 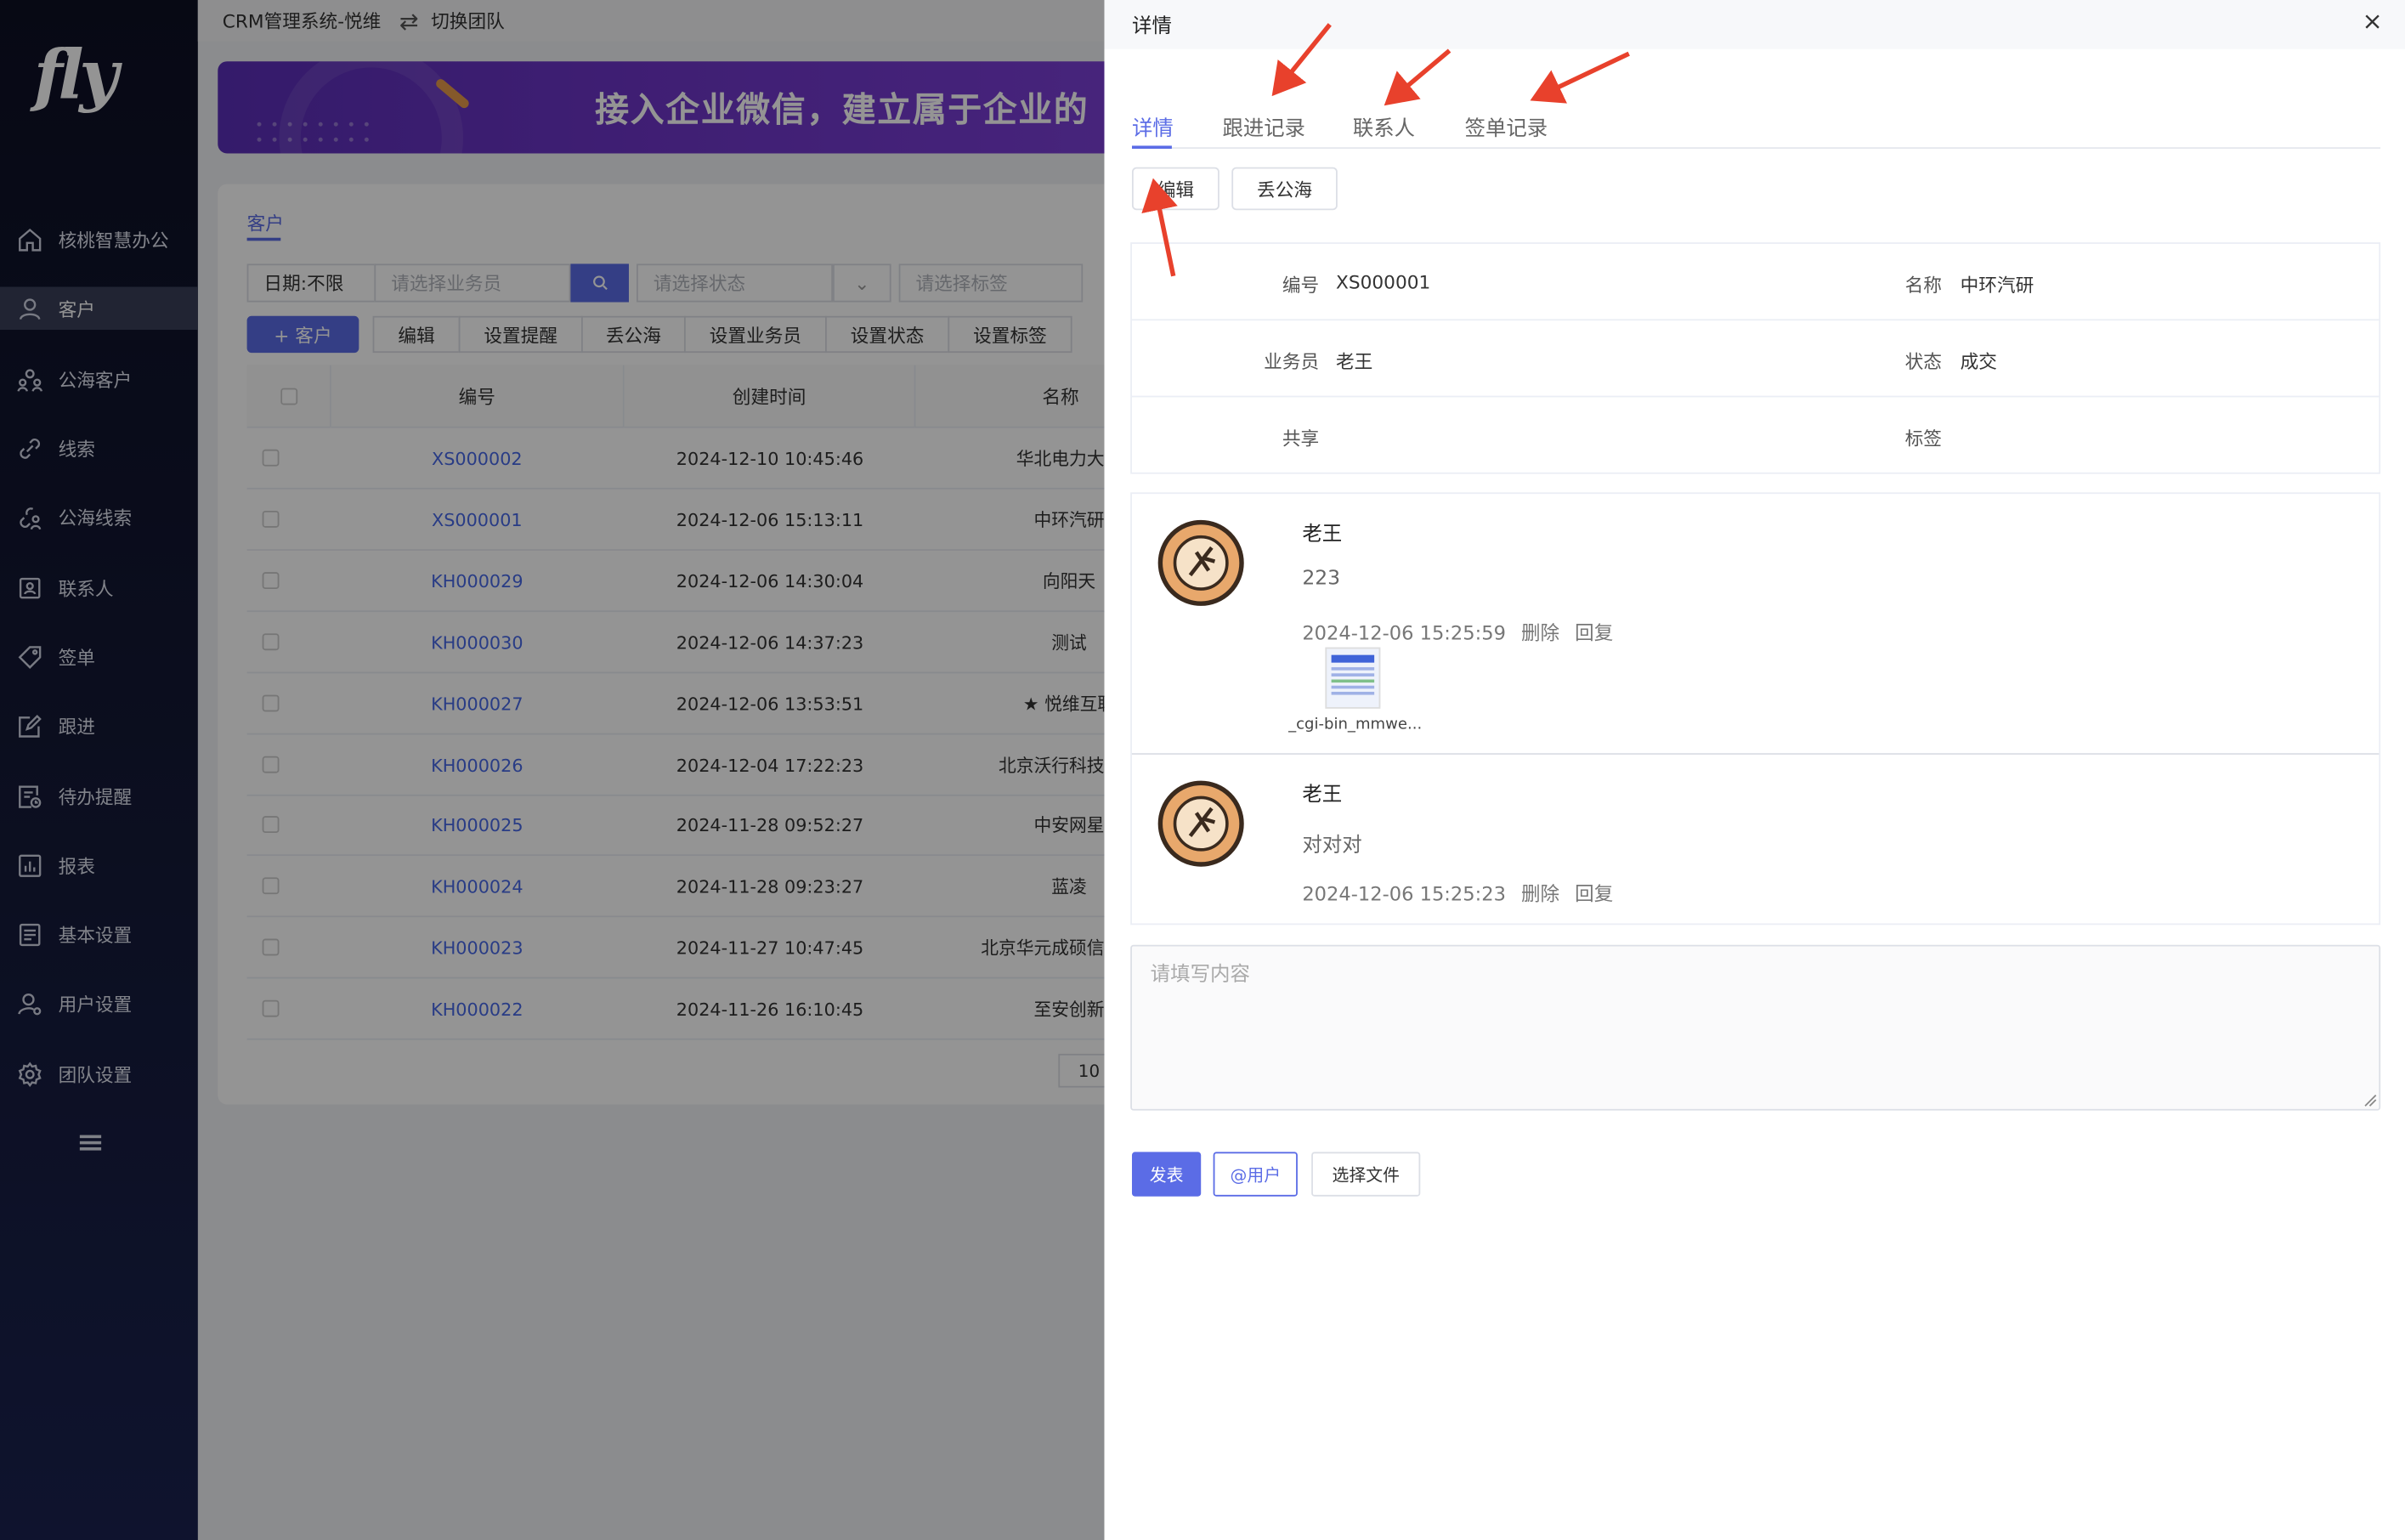 What do you see at coordinates (1151, 148) in the screenshot?
I see `tab-active-indicator` at bounding box center [1151, 148].